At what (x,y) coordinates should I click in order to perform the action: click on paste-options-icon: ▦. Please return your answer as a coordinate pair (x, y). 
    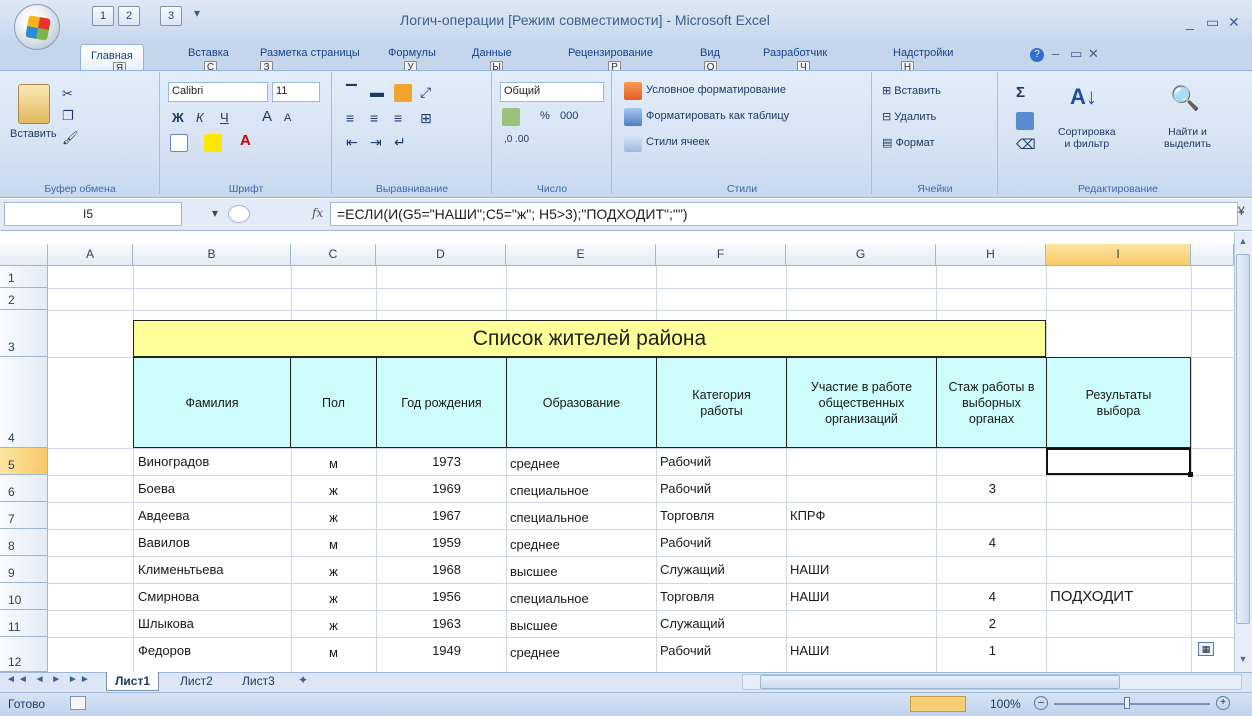
    Looking at the image, I should click on (1206, 649).